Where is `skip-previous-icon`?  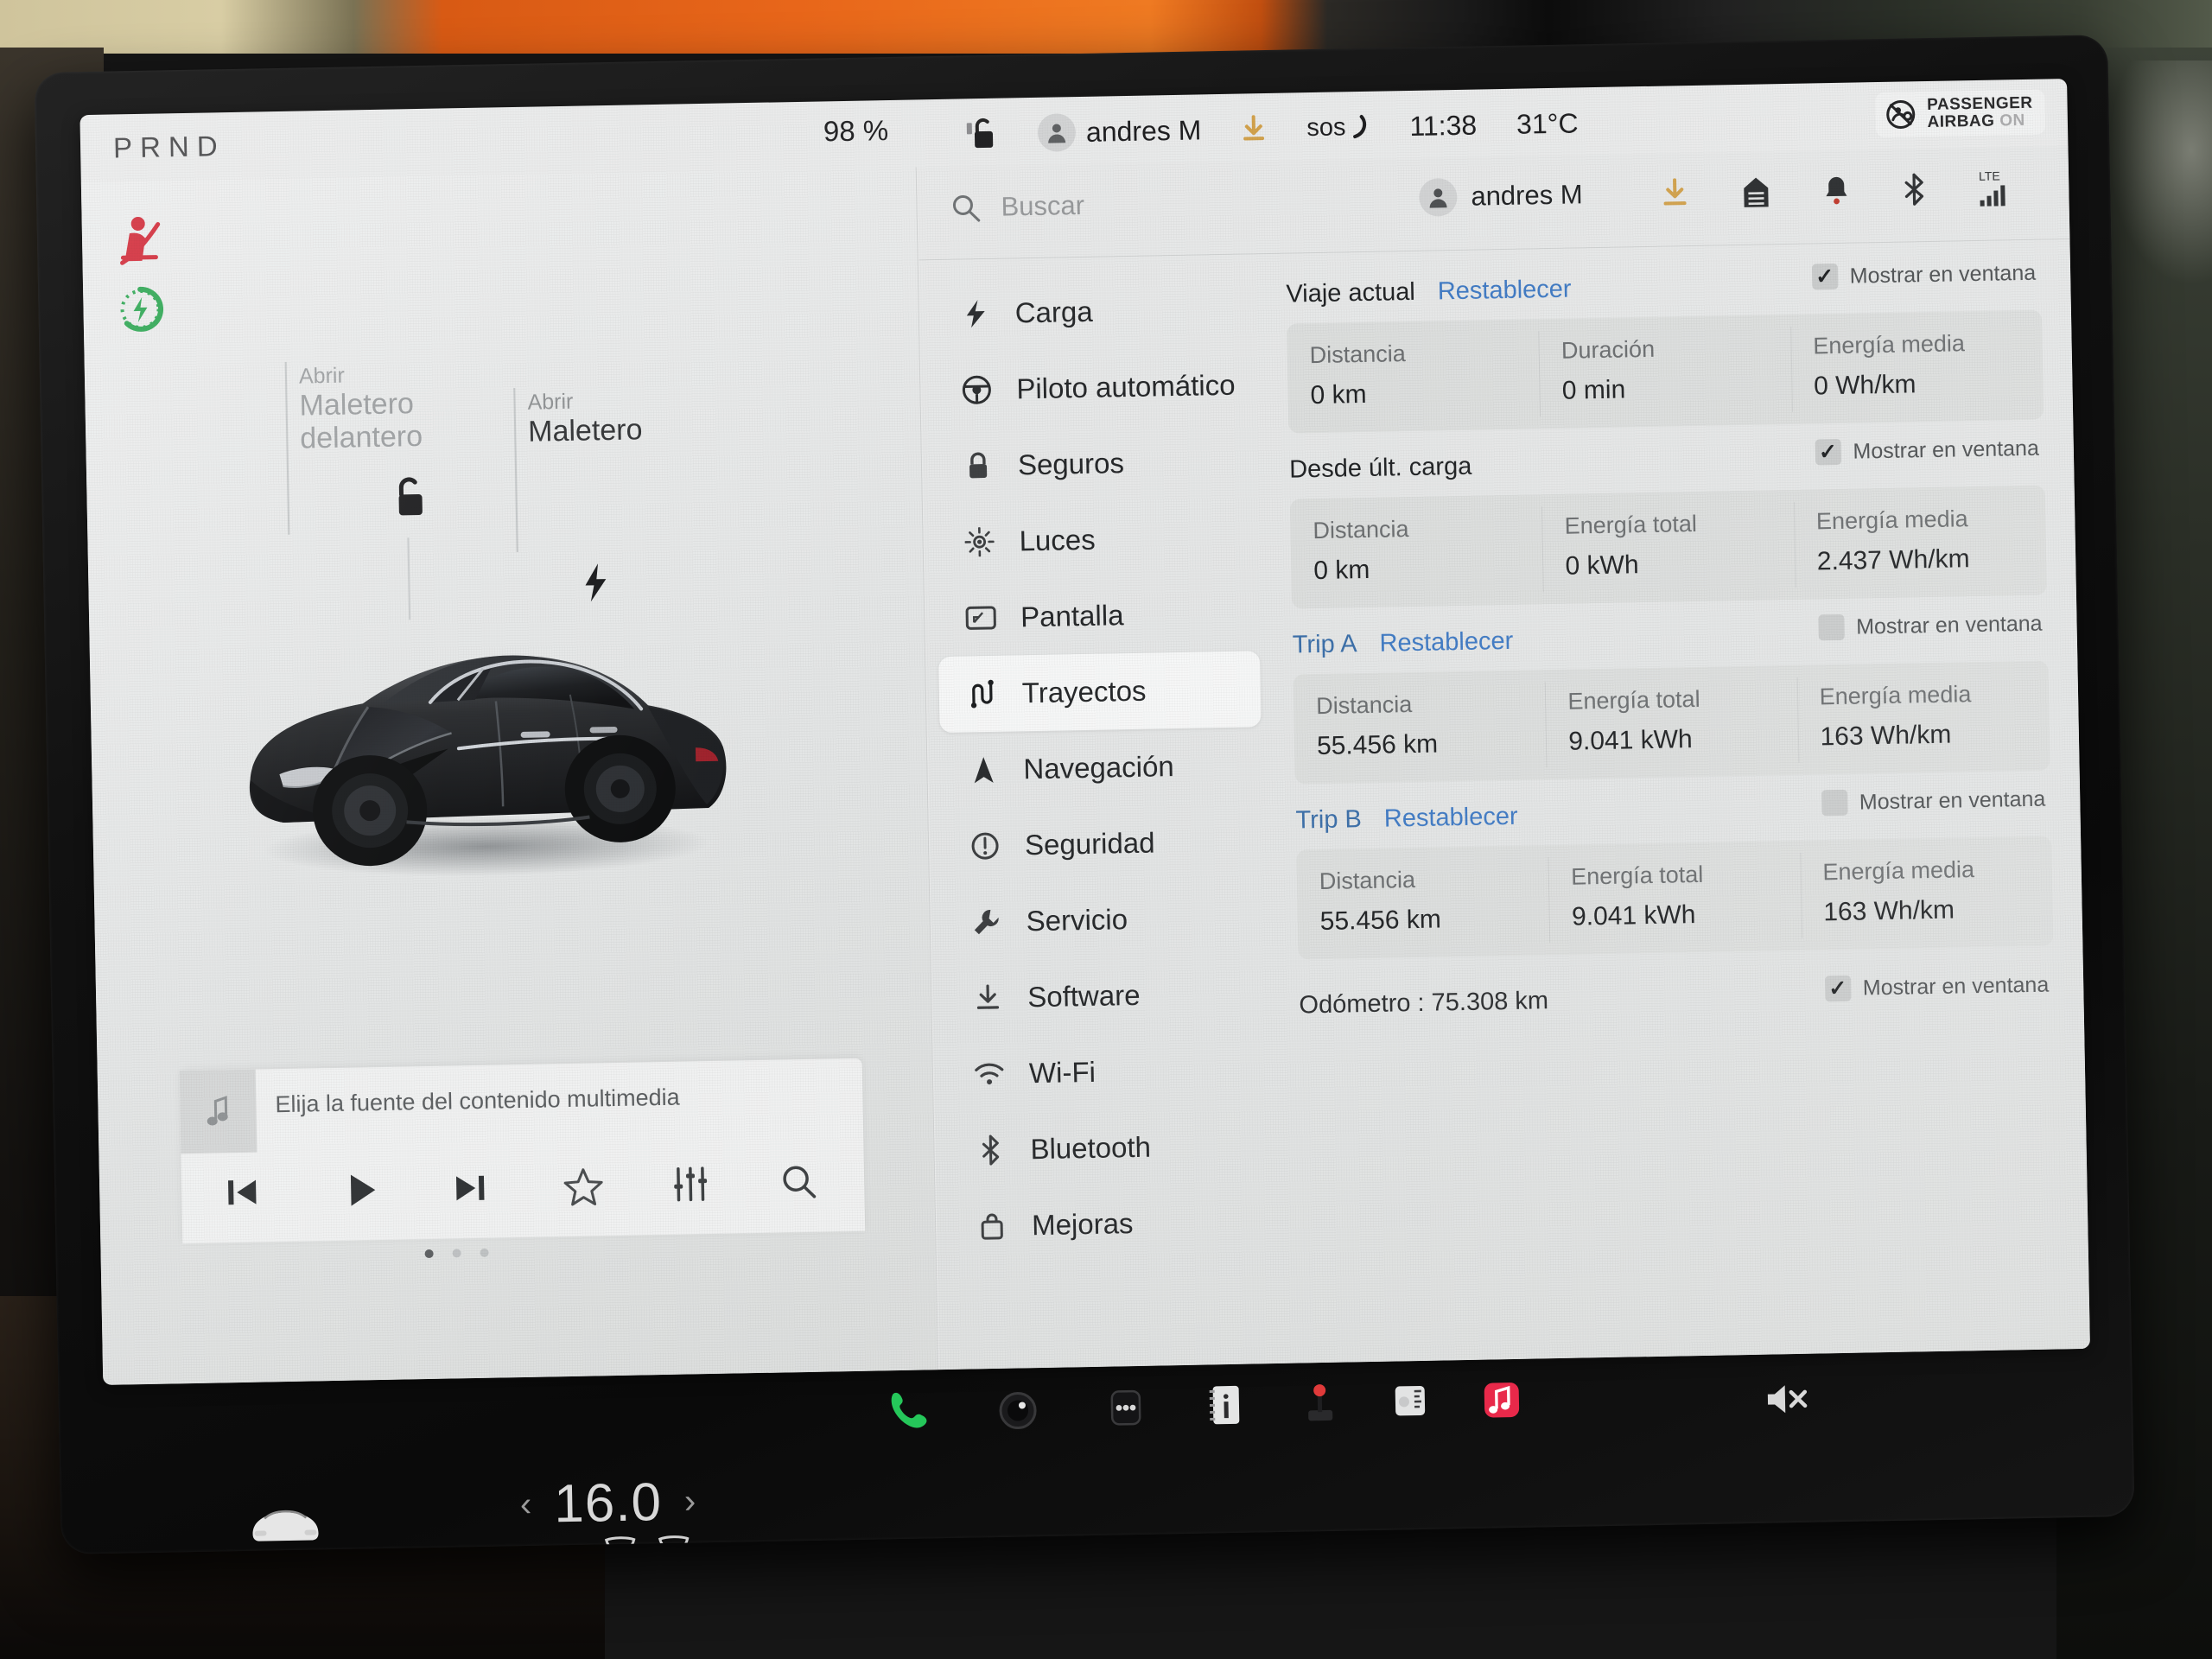 skip-previous-icon is located at coordinates (242, 1193).